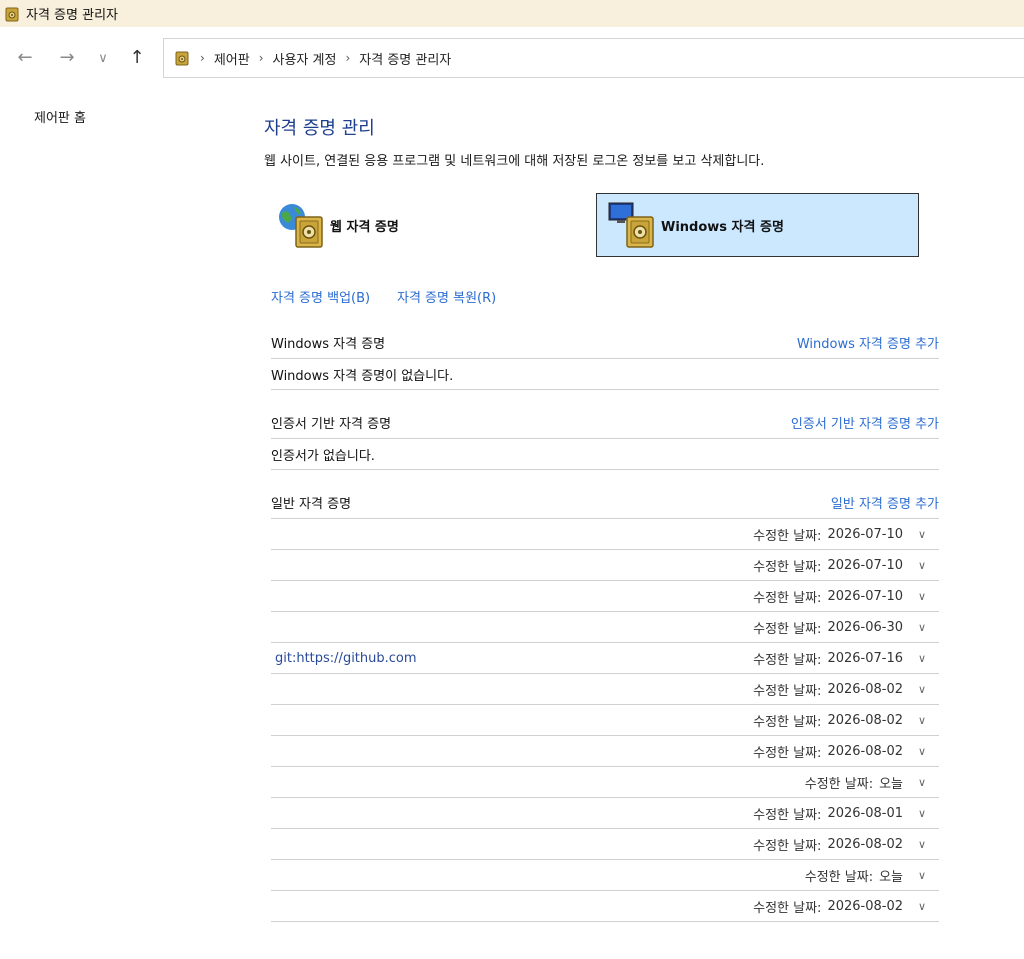 This screenshot has width=1024, height=959. Describe the element at coordinates (232, 58) in the screenshot. I see `breadcrumb-control-panel: 제어판` at that location.